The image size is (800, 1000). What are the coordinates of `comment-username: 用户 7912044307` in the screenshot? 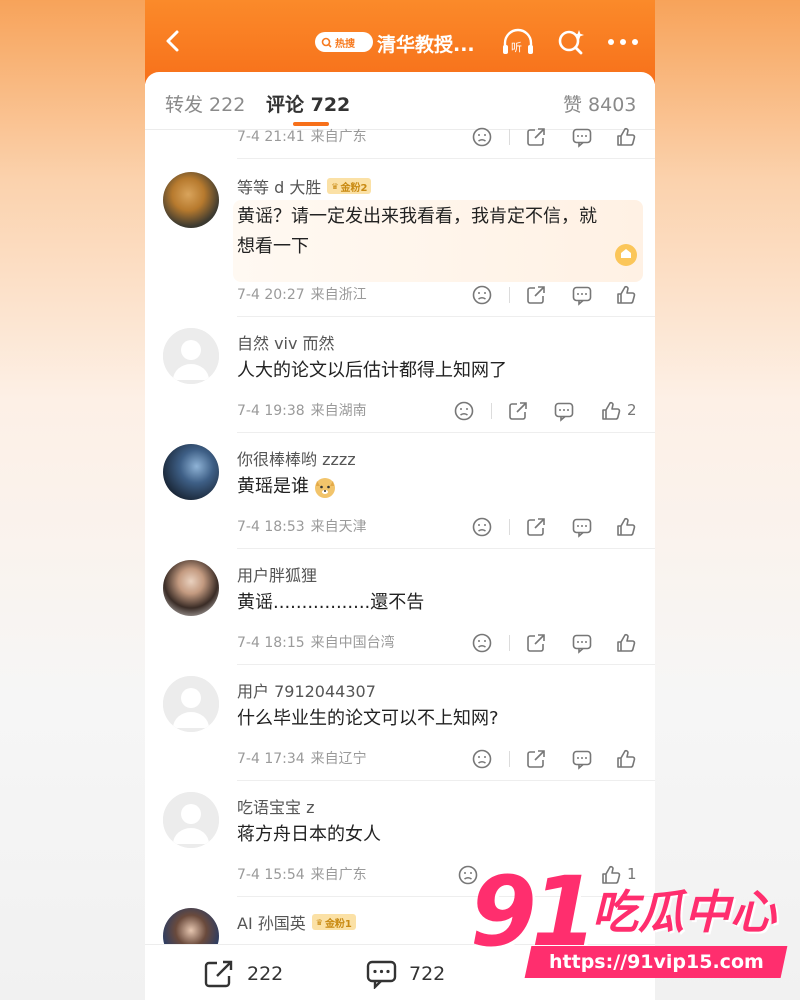 It's located at (306, 690).